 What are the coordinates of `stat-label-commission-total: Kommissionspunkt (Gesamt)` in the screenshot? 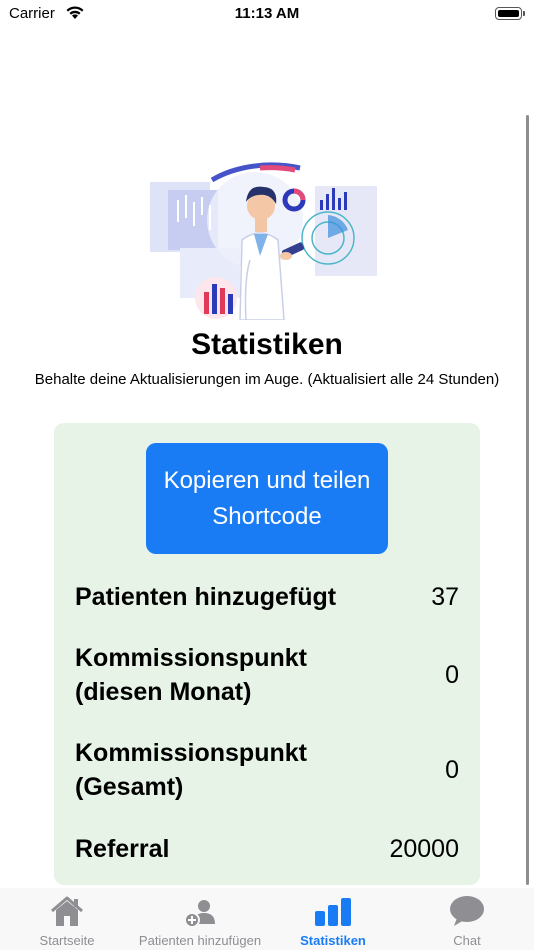 It's located at (191, 770).